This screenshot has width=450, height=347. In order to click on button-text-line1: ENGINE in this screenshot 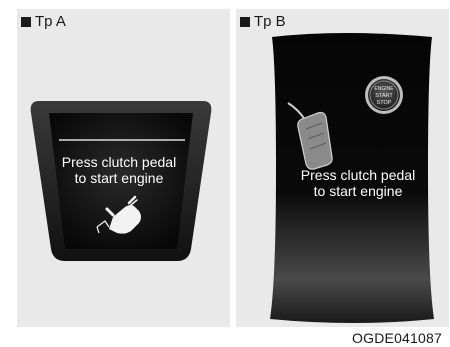, I will do `click(384, 89)`.